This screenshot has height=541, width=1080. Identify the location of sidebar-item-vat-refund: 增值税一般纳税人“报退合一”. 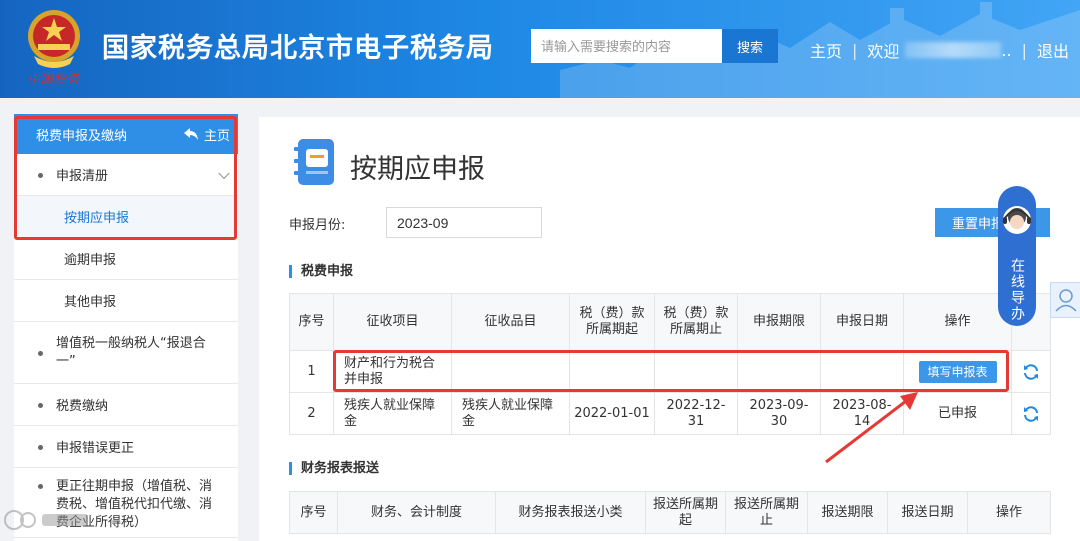
(126, 353).